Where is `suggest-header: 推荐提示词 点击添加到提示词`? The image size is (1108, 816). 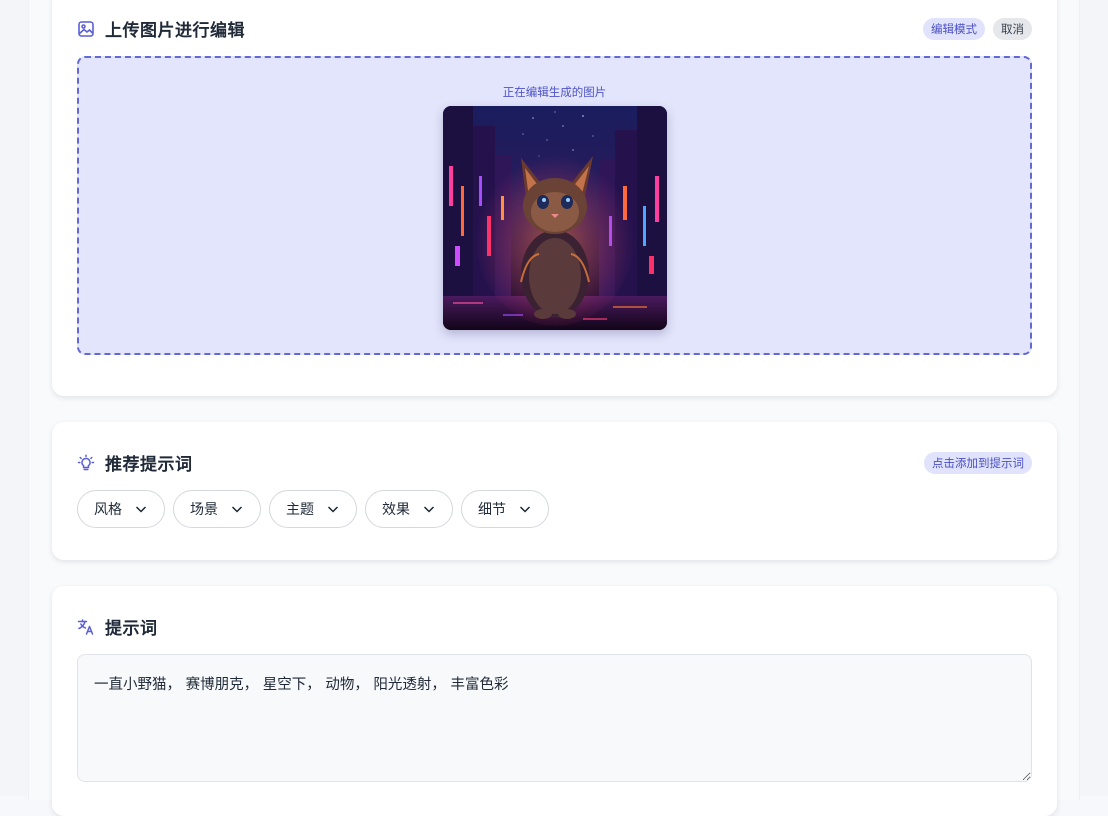 suggest-header: 推荐提示词 点击添加到提示词 is located at coordinates (554, 462).